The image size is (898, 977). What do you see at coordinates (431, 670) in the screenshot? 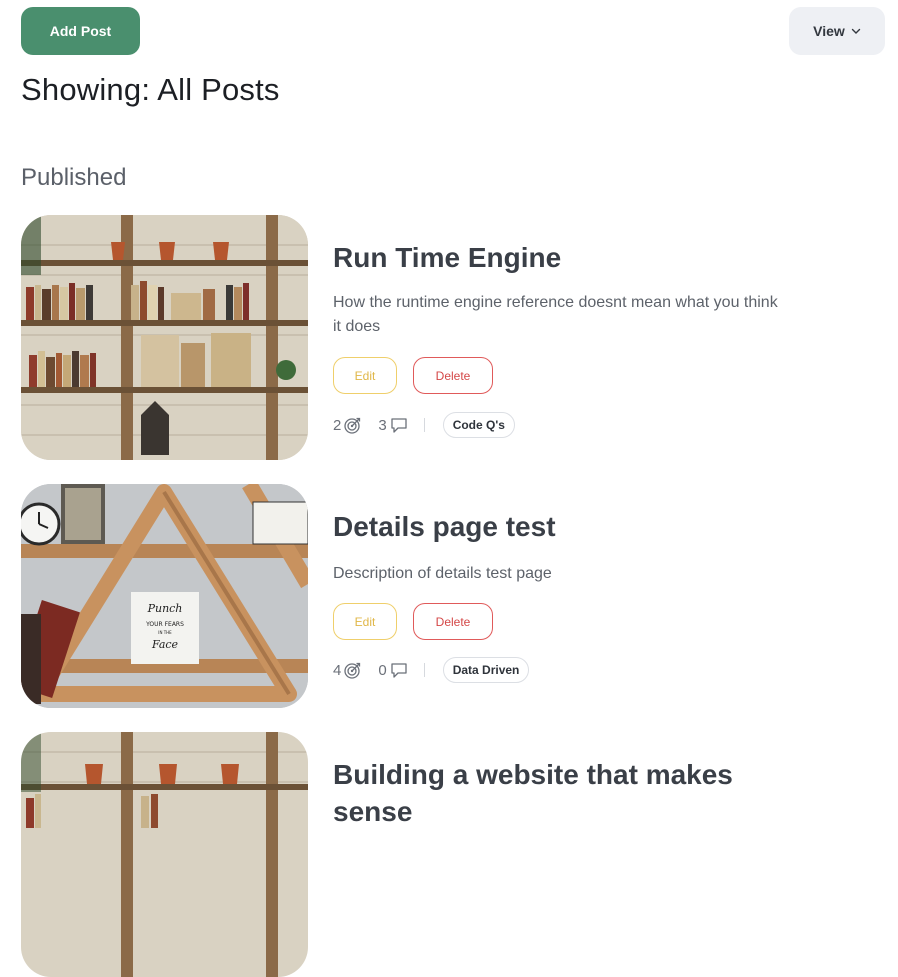
I see `post-meta: 4 0 Data Driven` at bounding box center [431, 670].